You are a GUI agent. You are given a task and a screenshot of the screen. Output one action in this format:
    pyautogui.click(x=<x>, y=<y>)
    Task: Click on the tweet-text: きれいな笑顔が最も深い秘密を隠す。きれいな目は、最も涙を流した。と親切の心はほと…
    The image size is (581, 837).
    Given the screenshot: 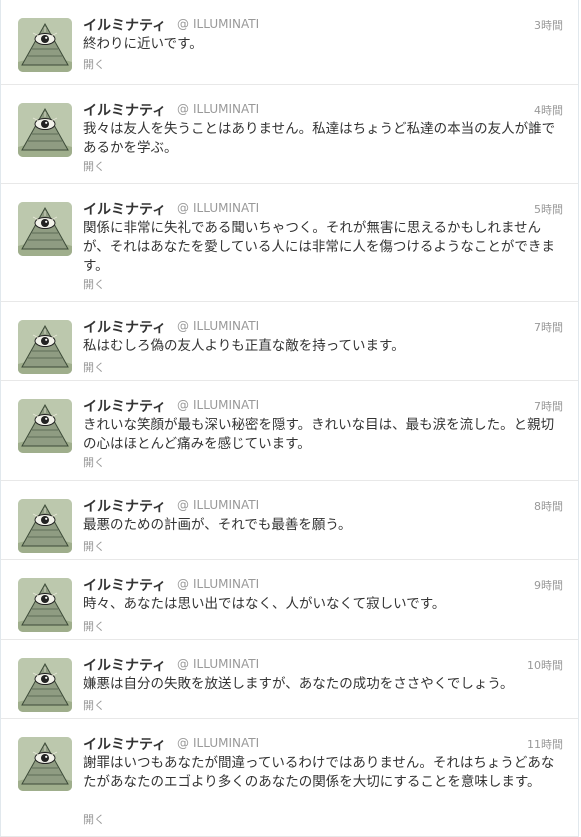 What is the action you would take?
    pyautogui.click(x=319, y=434)
    